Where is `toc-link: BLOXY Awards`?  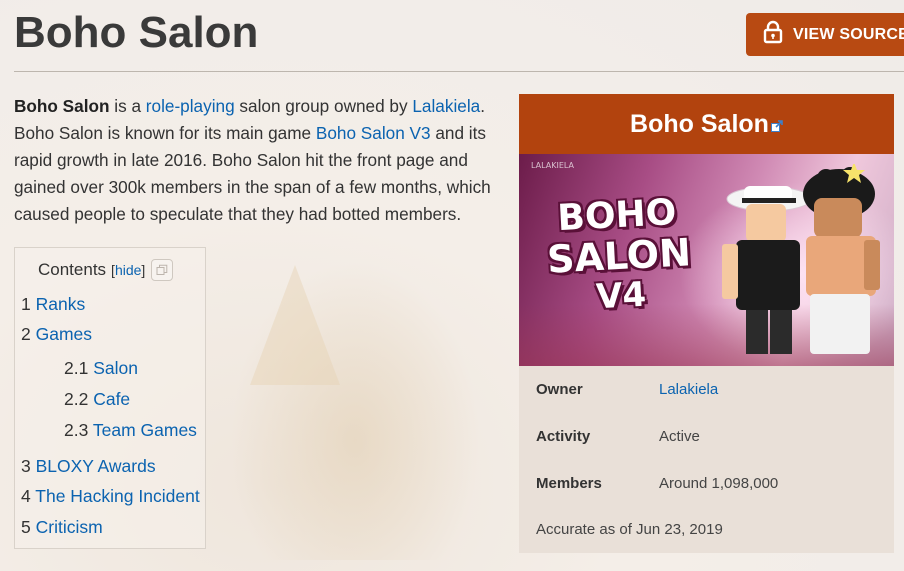 toc-link: BLOXY Awards is located at coordinates (96, 466).